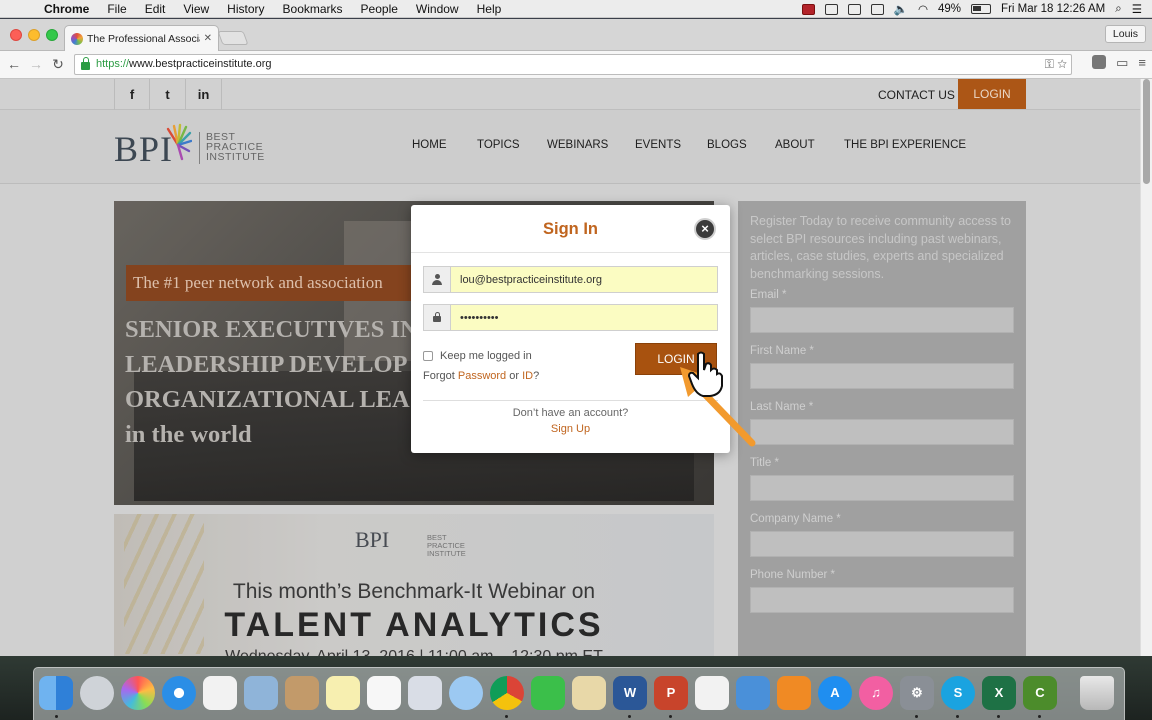 The height and width of the screenshot is (720, 1152). What do you see at coordinates (712, 693) in the screenshot?
I see `dock-numbers-icon` at bounding box center [712, 693].